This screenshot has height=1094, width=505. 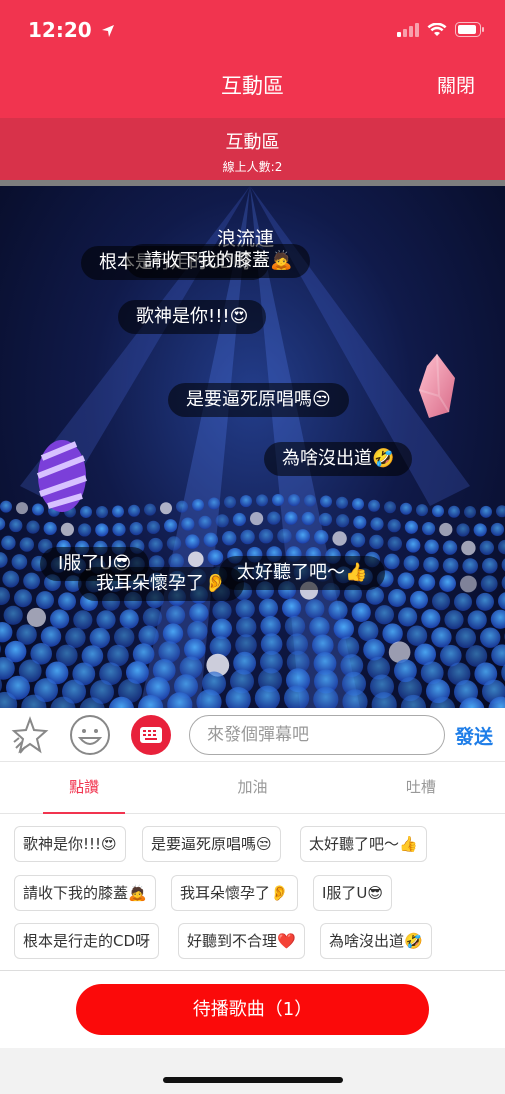 What do you see at coordinates (253, 1080) in the screenshot?
I see `home-indicator` at bounding box center [253, 1080].